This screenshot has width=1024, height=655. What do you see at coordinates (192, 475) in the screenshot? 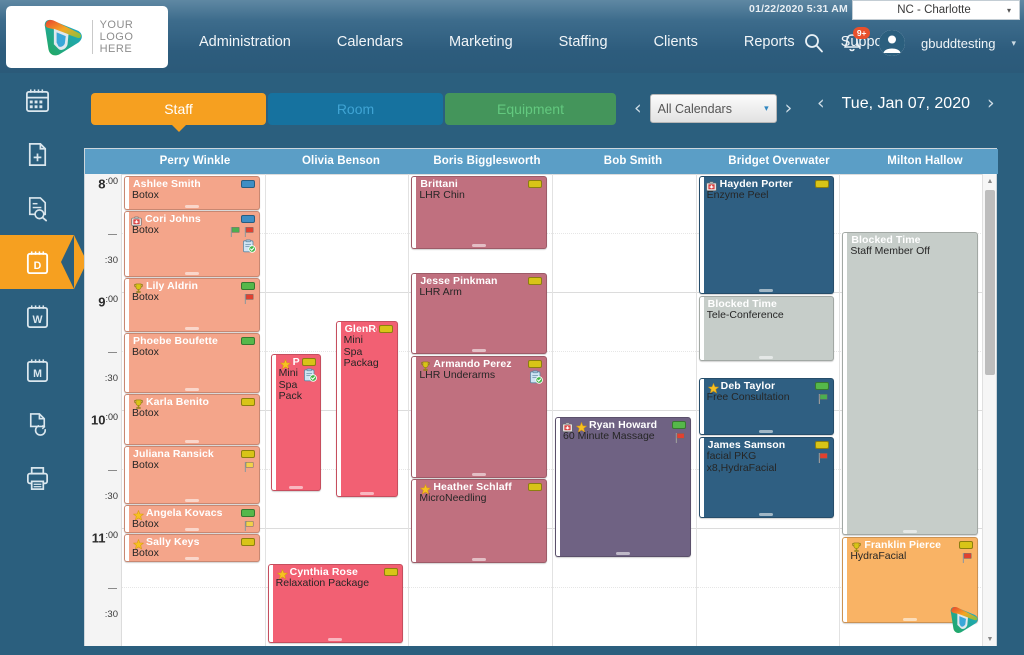
I see `appointment-block: Juliana Ransick Botox` at bounding box center [192, 475].